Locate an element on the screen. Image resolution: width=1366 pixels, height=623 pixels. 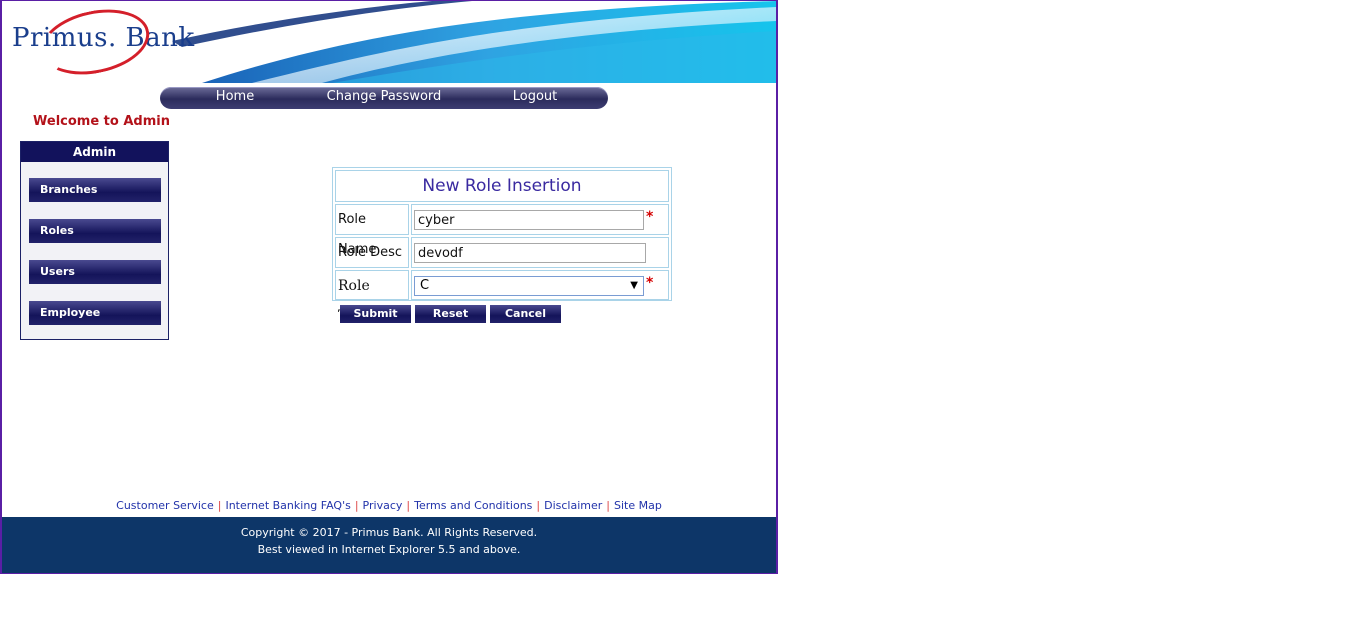
footer-link-terms: Terms and Conditions is located at coordinates (473, 505).